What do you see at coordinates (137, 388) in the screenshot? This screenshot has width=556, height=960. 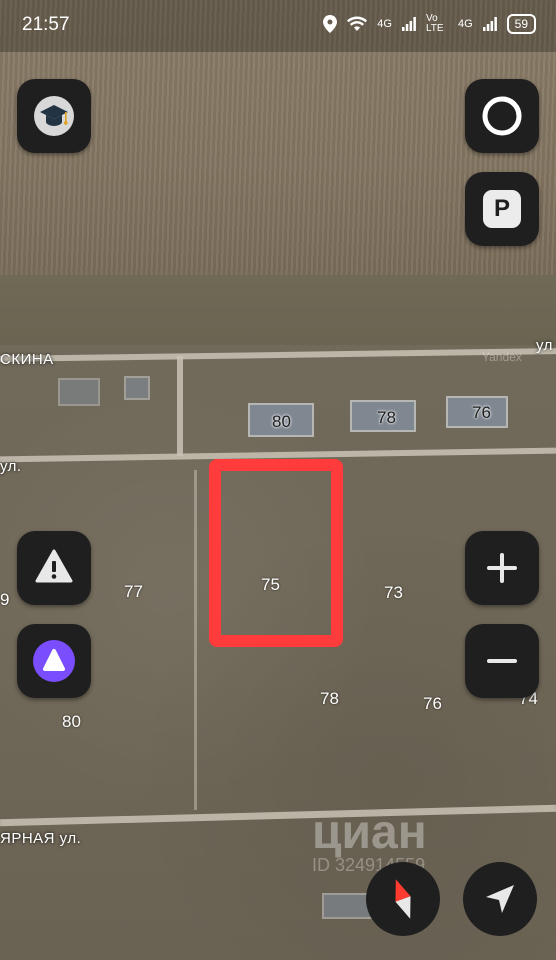 I see `building-left-small` at bounding box center [137, 388].